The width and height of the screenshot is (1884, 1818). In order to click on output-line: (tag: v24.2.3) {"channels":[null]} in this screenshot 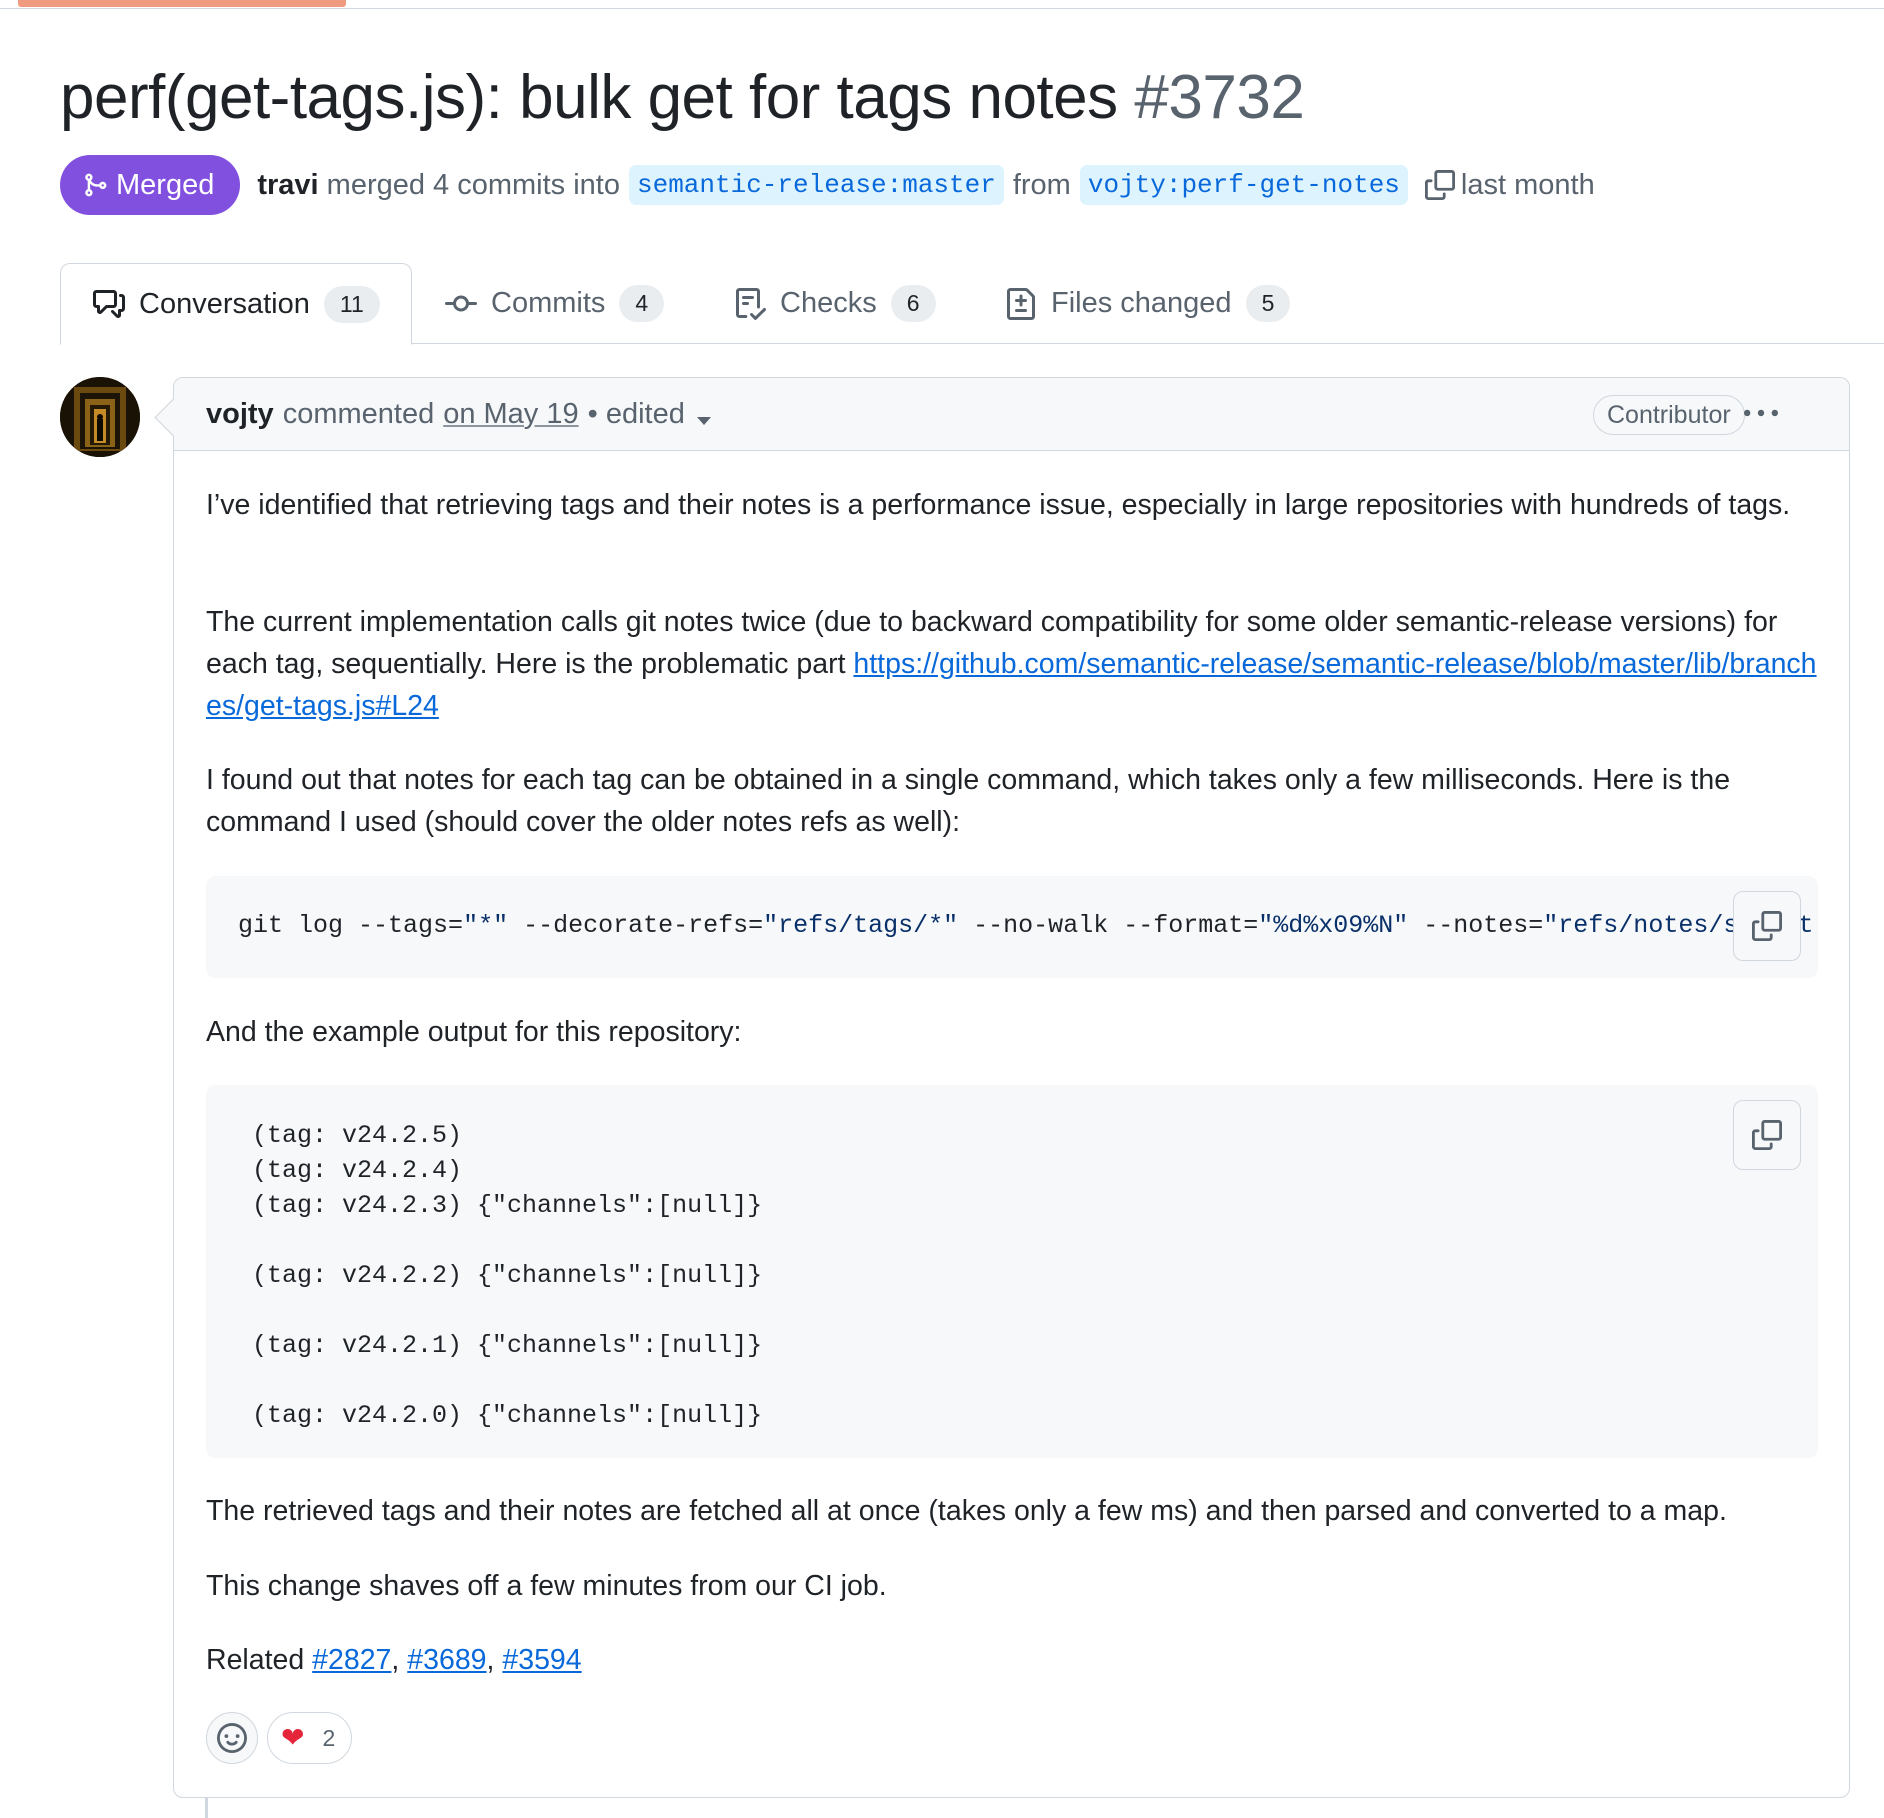, I will do `click(507, 1205)`.